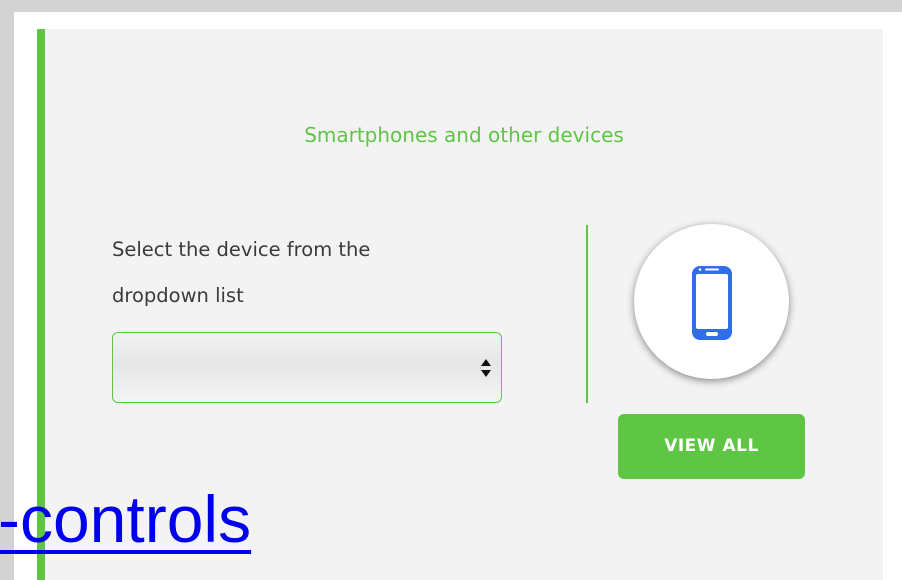 The height and width of the screenshot is (580, 902). I want to click on card-heading: Smartphones and other devices, so click(464, 135).